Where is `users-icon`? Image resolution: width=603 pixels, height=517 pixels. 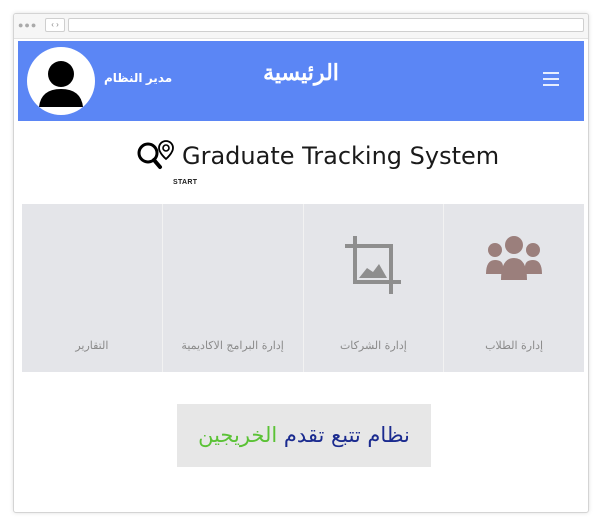 users-icon is located at coordinates (514, 258).